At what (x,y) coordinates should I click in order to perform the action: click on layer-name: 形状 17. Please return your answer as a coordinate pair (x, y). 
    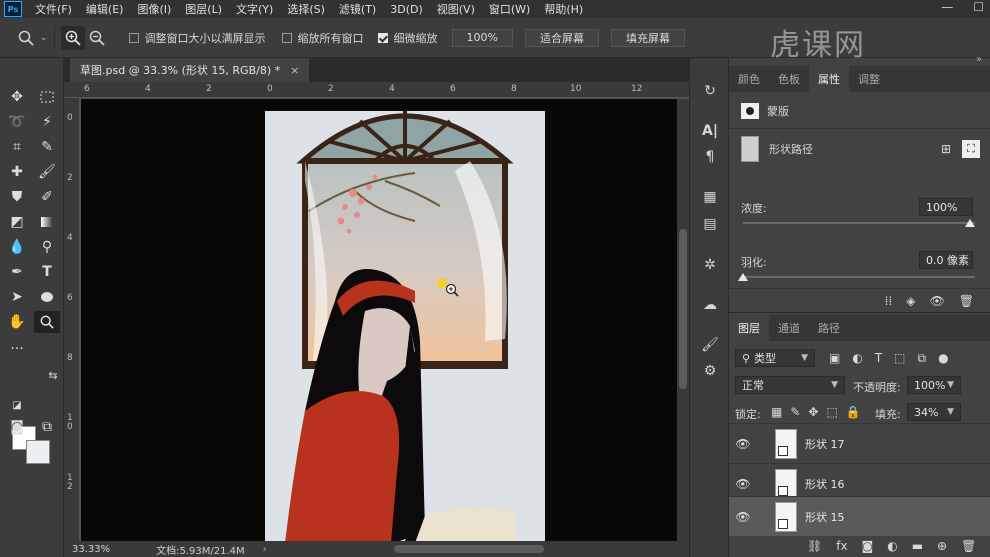
    Looking at the image, I should click on (825, 444).